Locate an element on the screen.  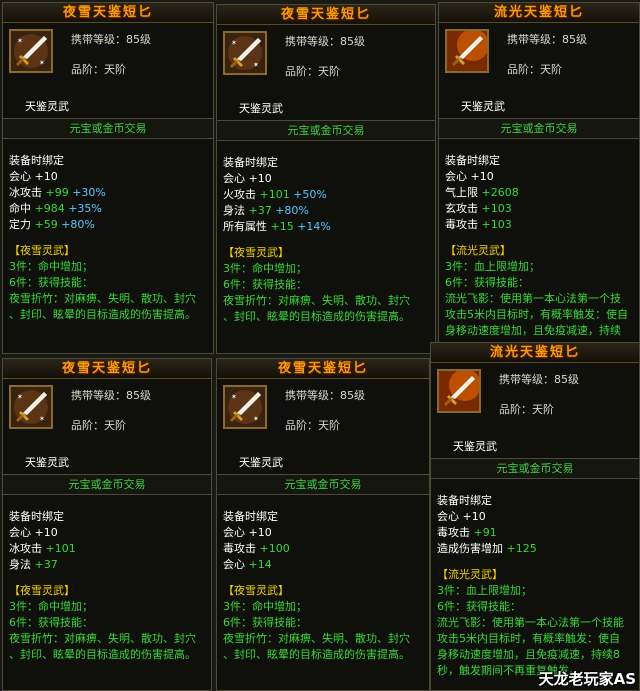
stat-bonus: +35% is located at coordinates (85, 208).